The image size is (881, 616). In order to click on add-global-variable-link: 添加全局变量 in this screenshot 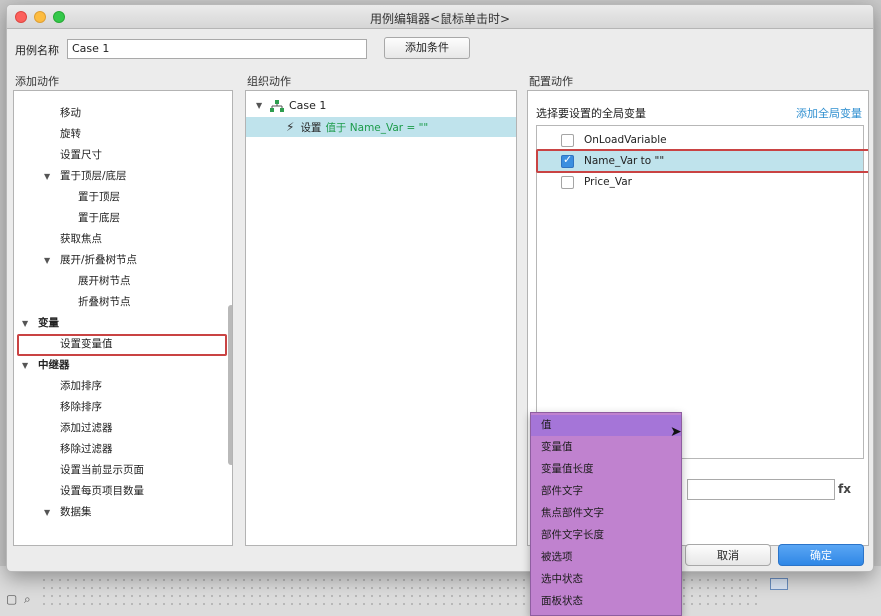, I will do `click(829, 113)`.